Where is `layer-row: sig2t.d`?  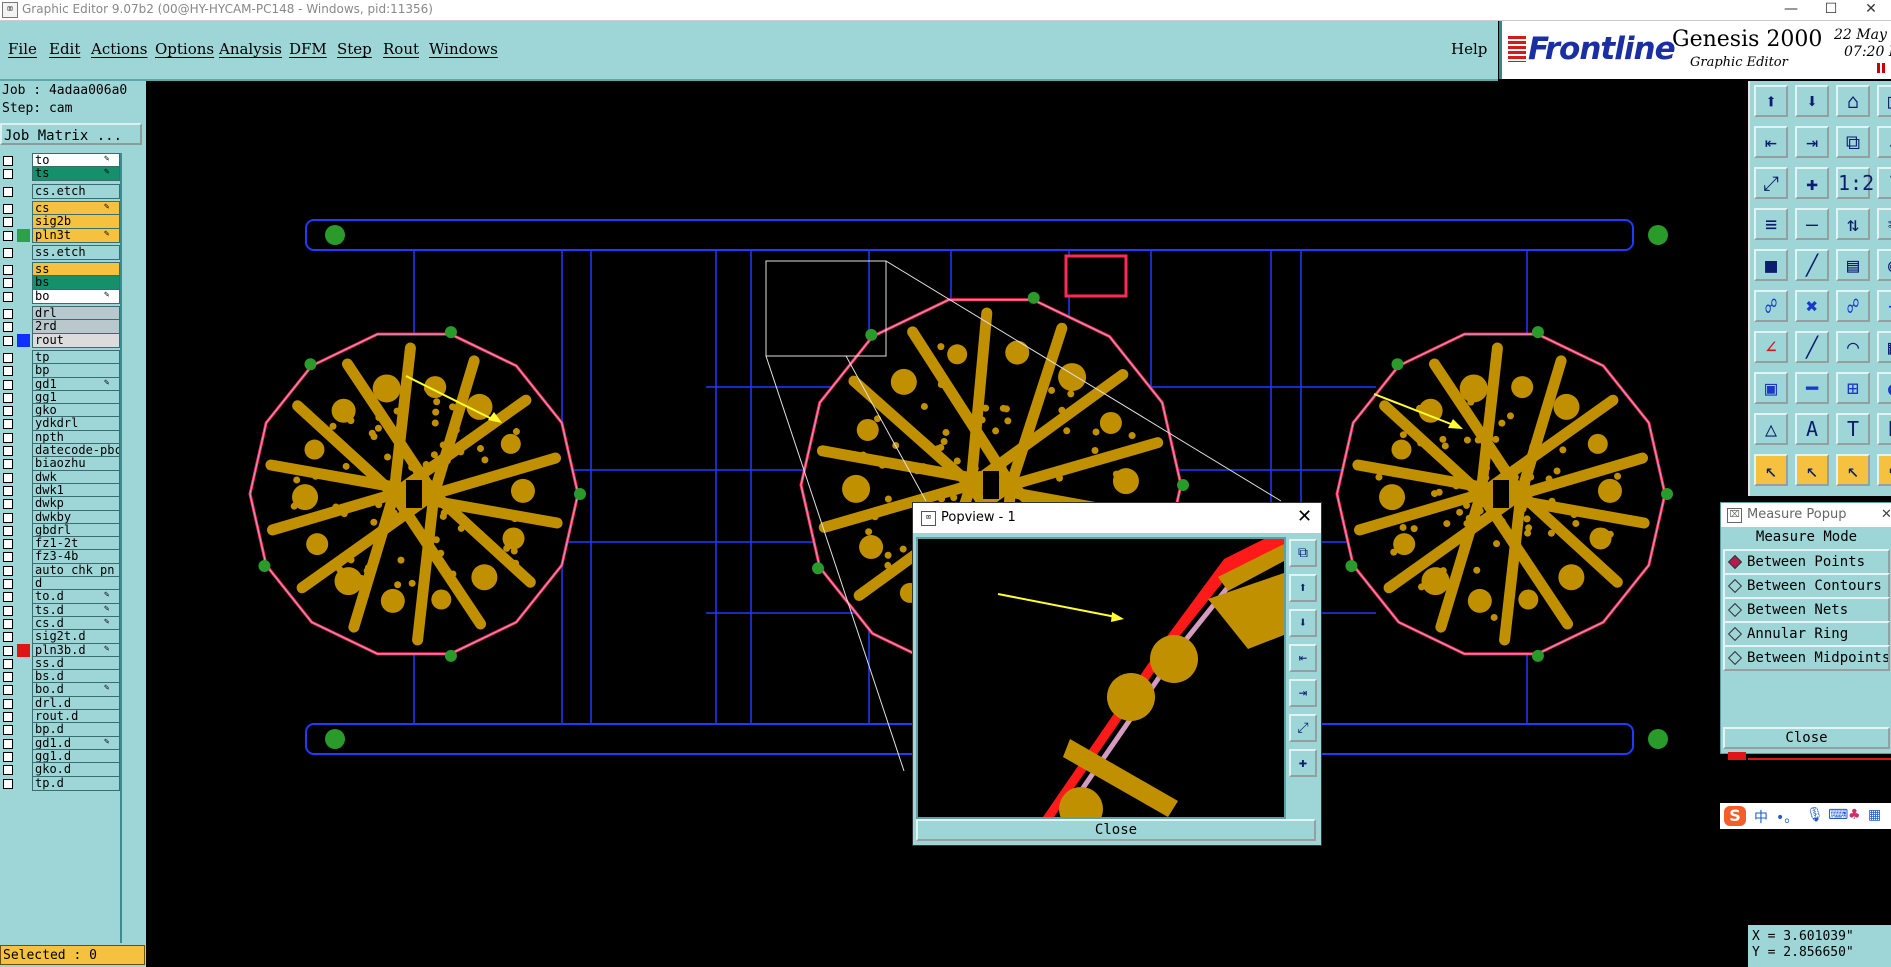 layer-row: sig2t.d is located at coordinates (73, 637).